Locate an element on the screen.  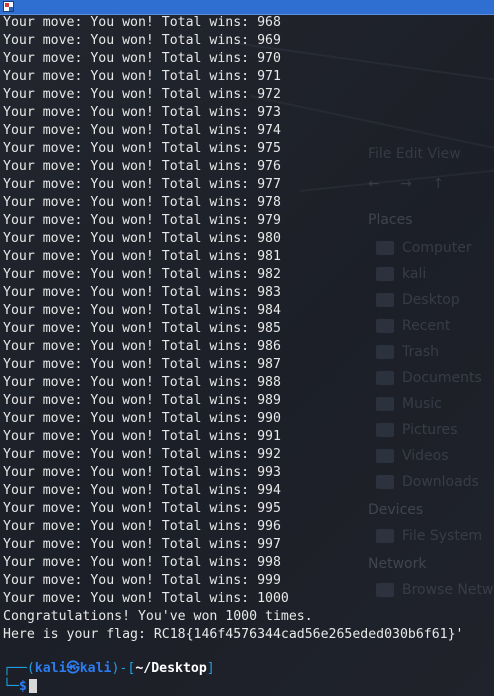
window-top-bar is located at coordinates (247, 7).